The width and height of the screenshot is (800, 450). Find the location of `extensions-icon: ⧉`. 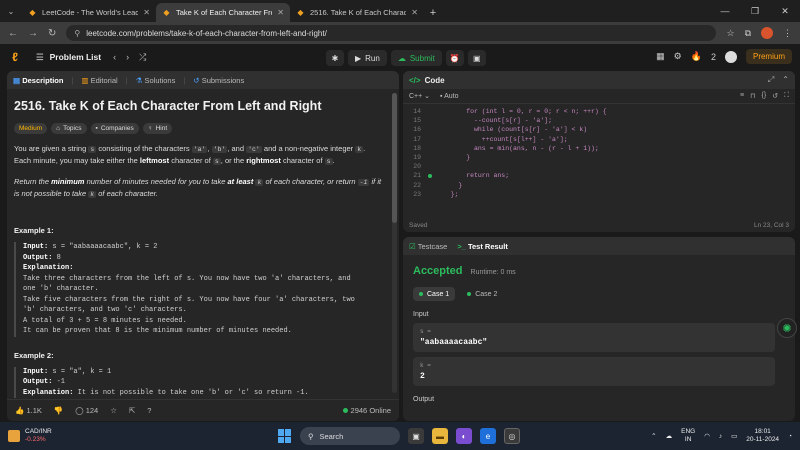

extensions-icon: ⧉ is located at coordinates (748, 33).